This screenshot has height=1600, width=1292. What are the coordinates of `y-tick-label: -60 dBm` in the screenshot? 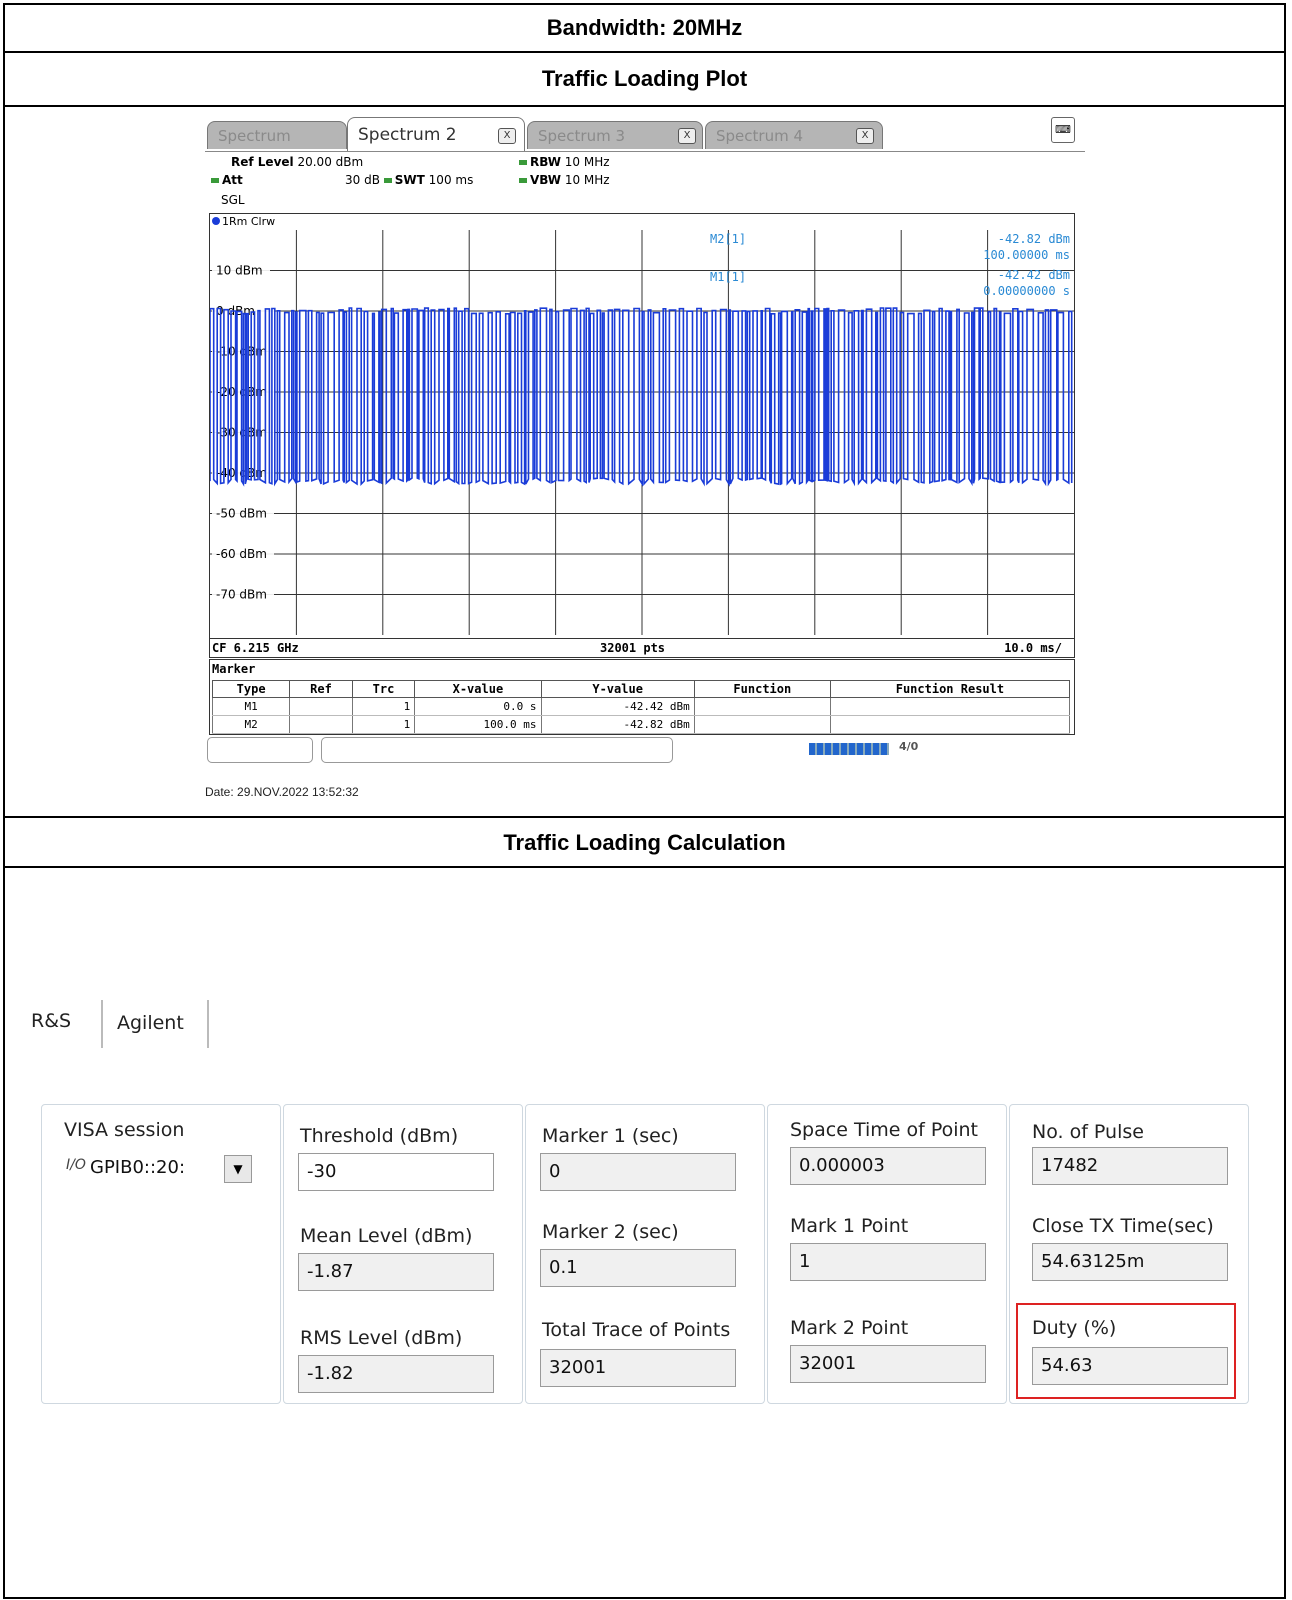 It's located at (241, 554).